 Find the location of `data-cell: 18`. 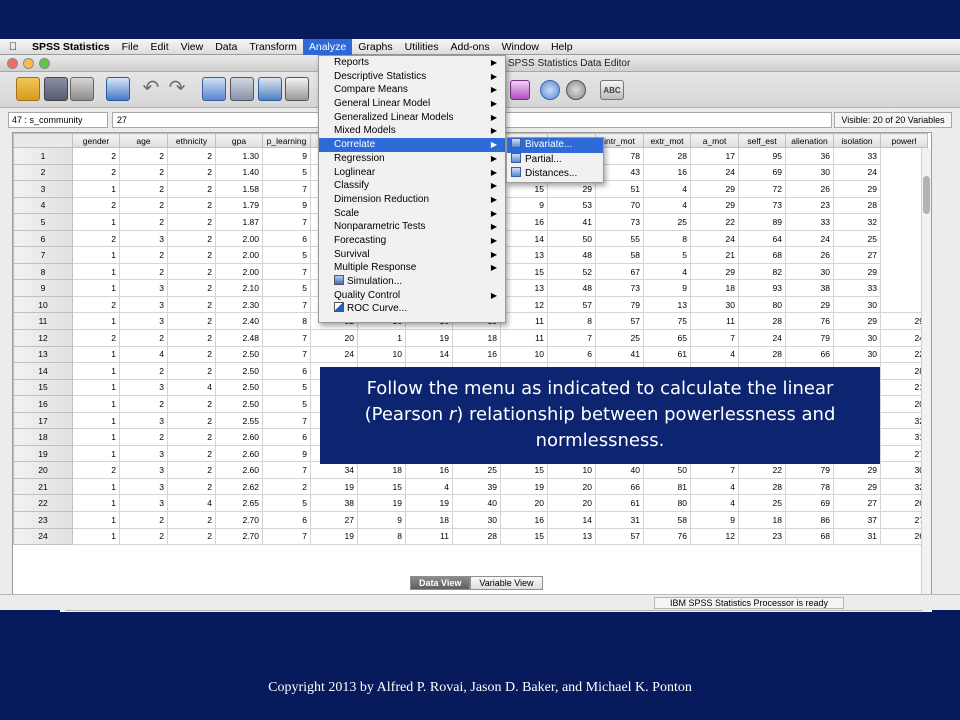

data-cell: 18 is located at coordinates (714, 288).